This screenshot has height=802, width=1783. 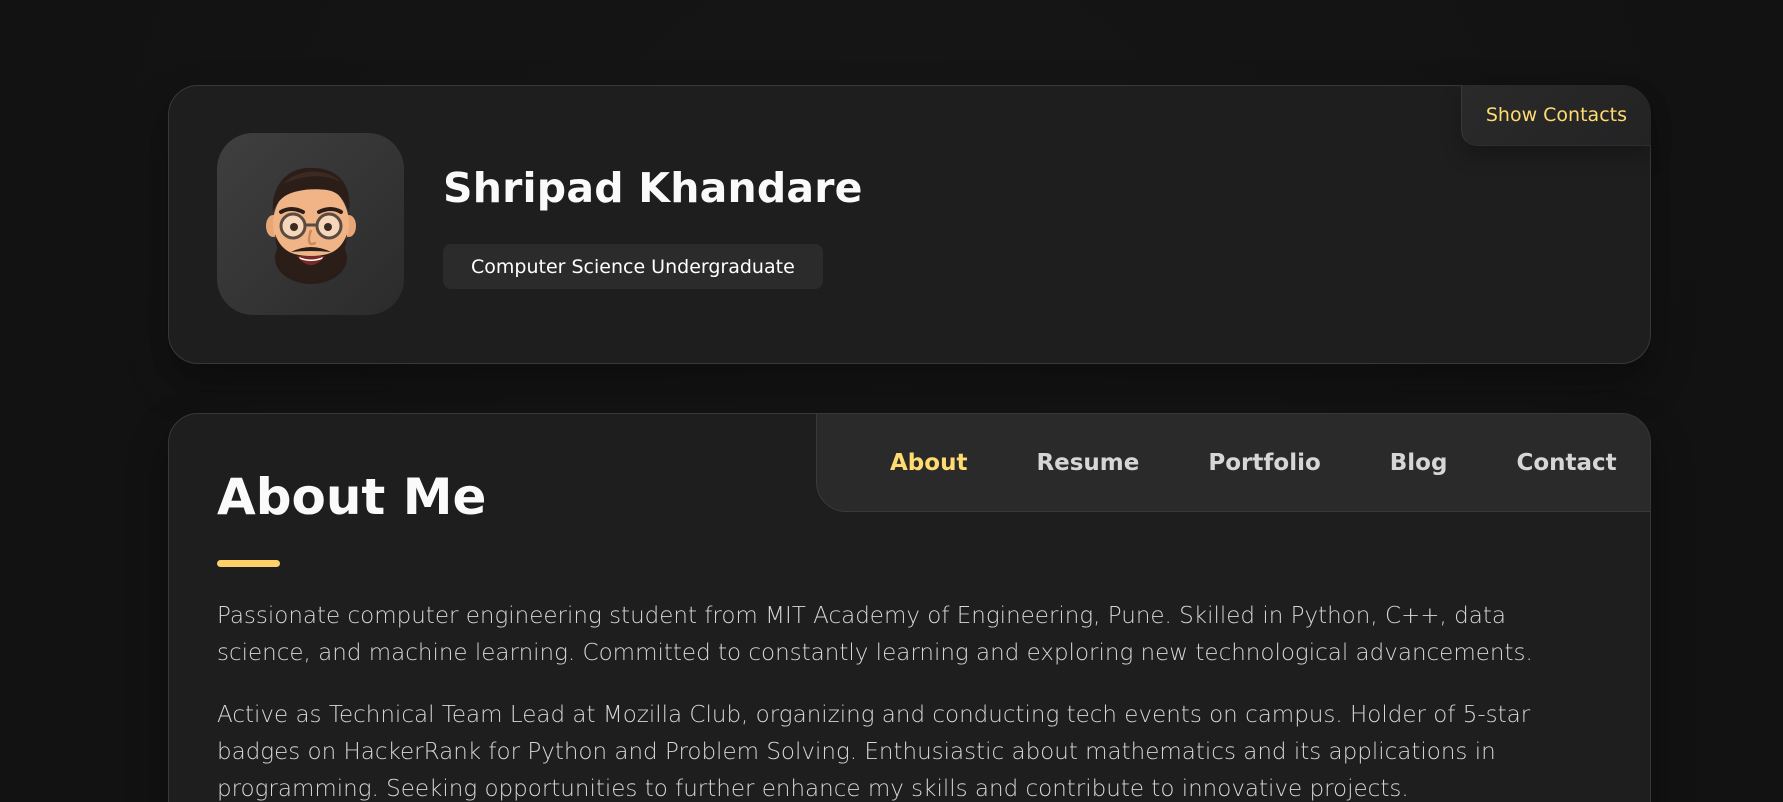 I want to click on show-contacts-button: Show Contacts, so click(x=1555, y=115).